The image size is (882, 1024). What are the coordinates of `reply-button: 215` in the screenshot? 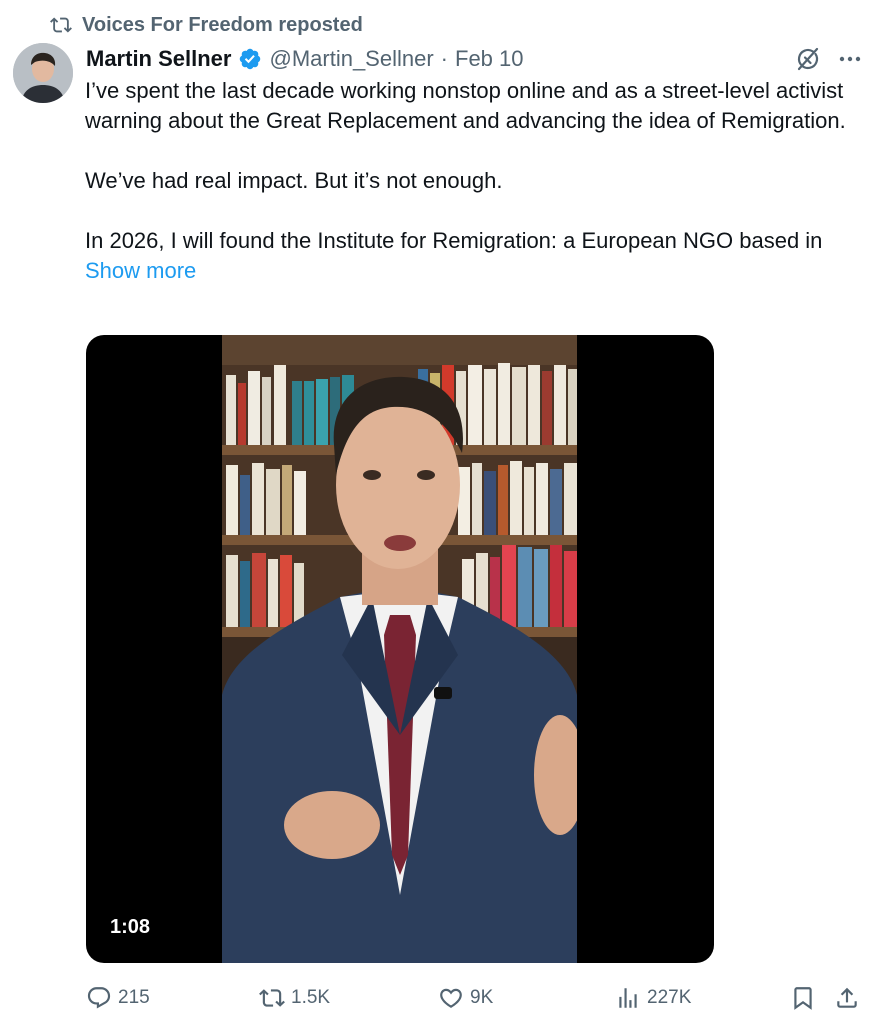 It's located at (118, 998).